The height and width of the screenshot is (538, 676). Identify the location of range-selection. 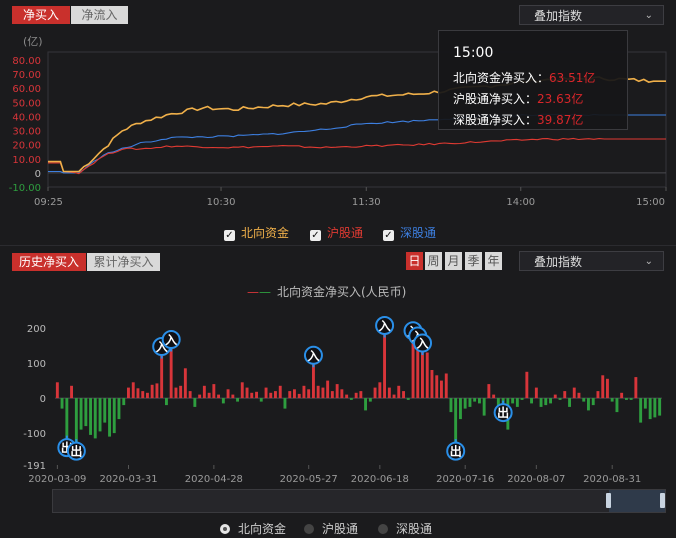
(637, 501).